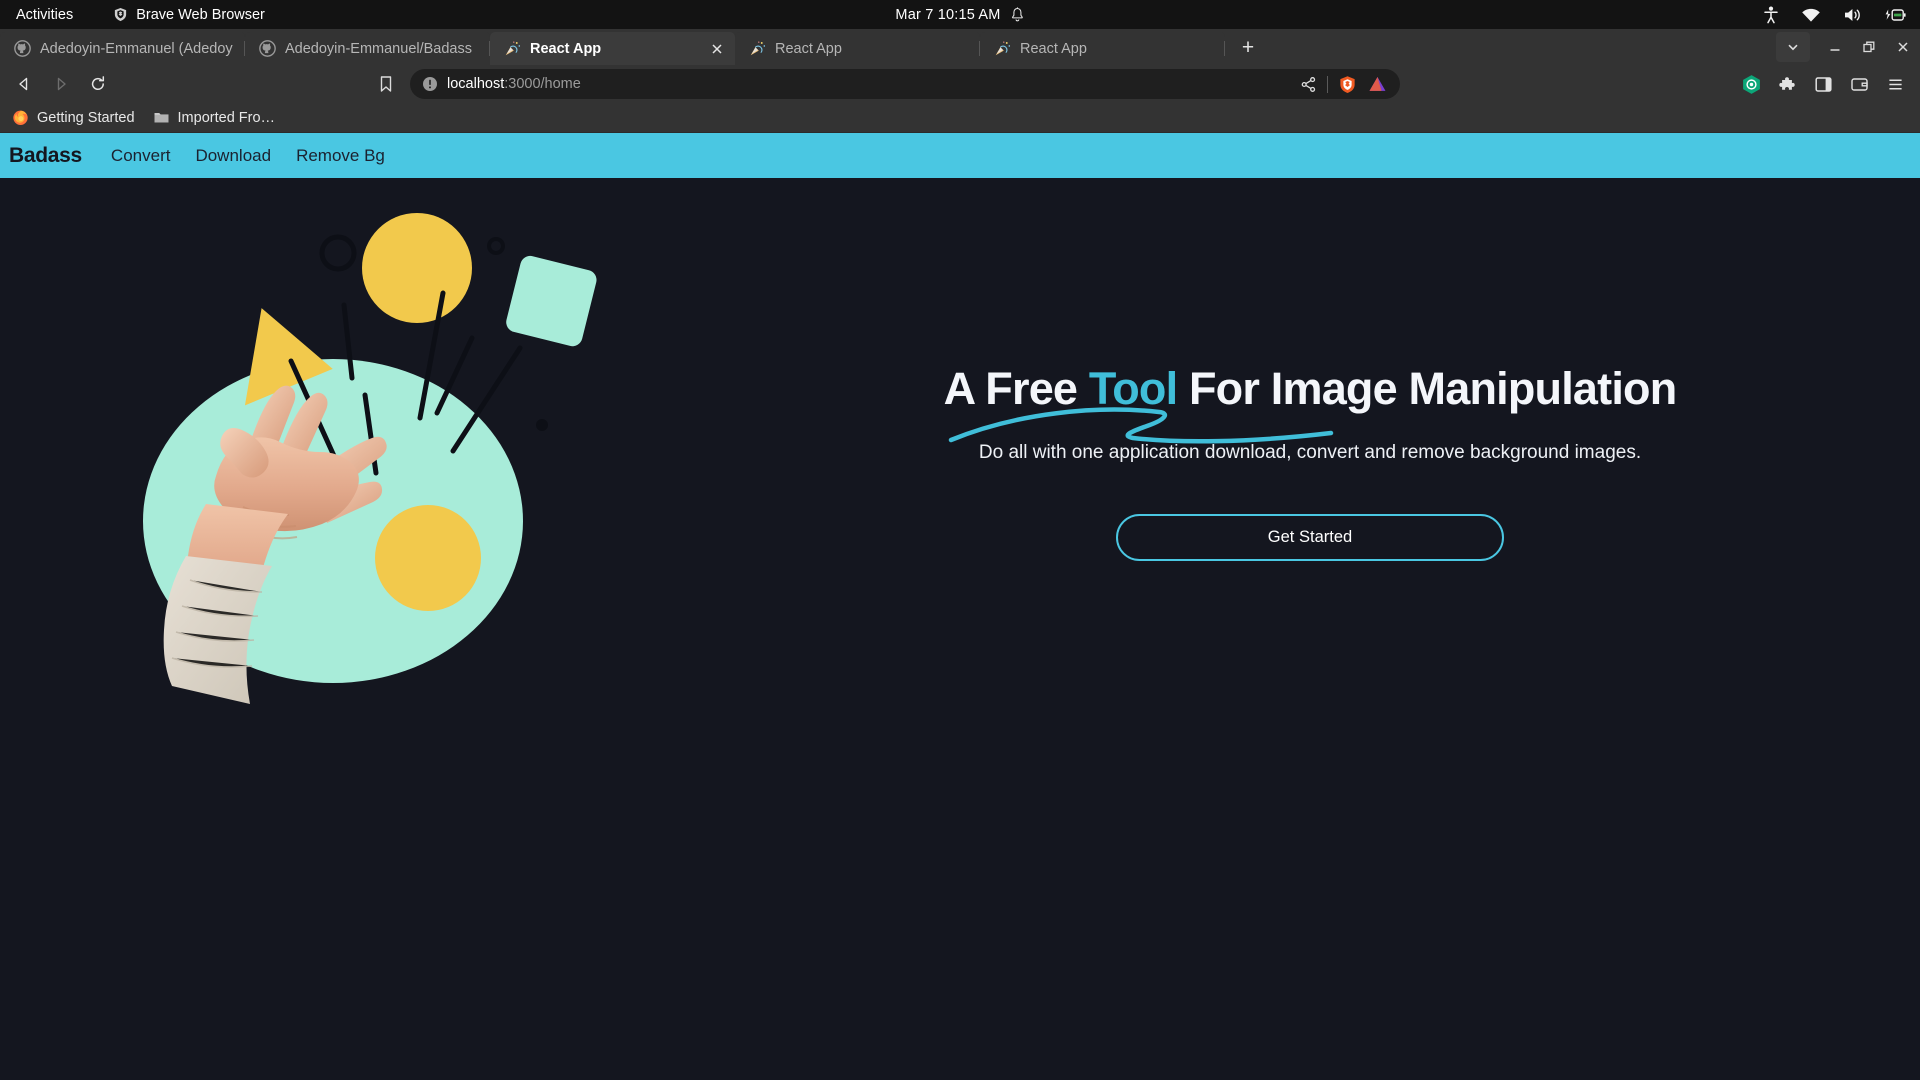 The height and width of the screenshot is (1080, 1920). I want to click on menu-hamburger-icon, so click(1895, 84).